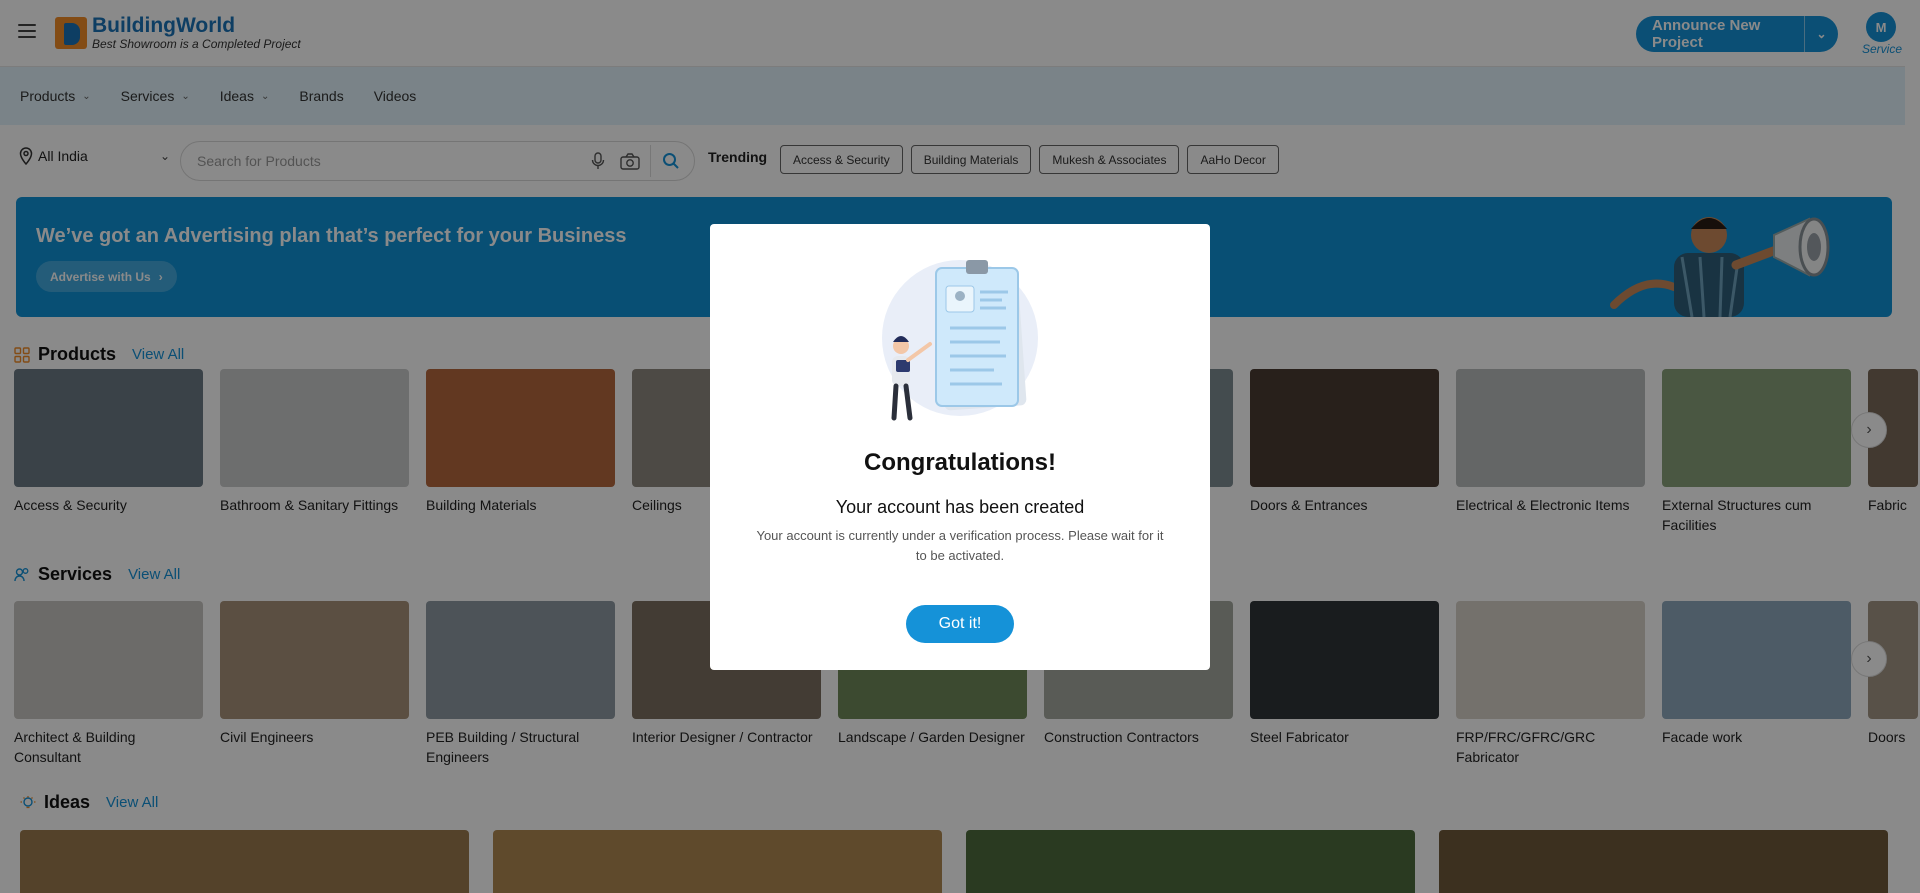  I want to click on got-it-button: Got it!, so click(960, 624).